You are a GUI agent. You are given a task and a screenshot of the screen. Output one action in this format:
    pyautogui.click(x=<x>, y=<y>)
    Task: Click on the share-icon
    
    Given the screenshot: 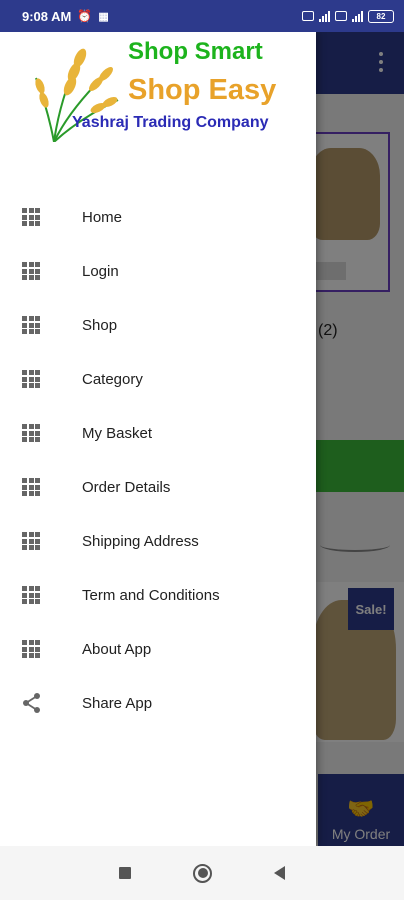 What is the action you would take?
    pyautogui.click(x=31, y=703)
    